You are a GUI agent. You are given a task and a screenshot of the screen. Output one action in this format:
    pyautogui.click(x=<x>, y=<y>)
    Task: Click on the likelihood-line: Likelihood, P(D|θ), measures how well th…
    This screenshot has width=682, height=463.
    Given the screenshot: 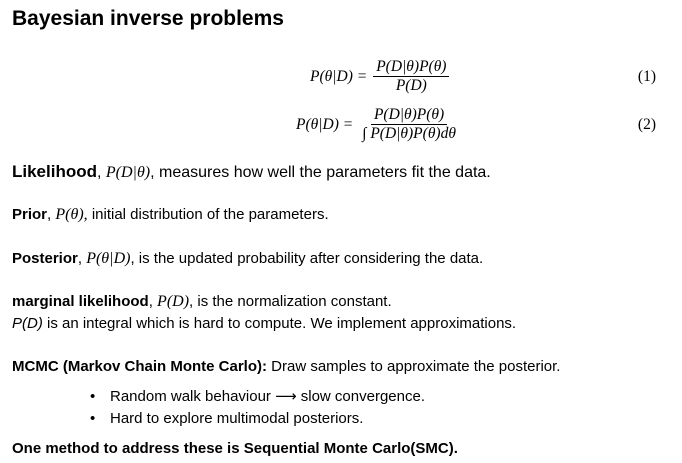 What is the action you would take?
    pyautogui.click(x=251, y=172)
    